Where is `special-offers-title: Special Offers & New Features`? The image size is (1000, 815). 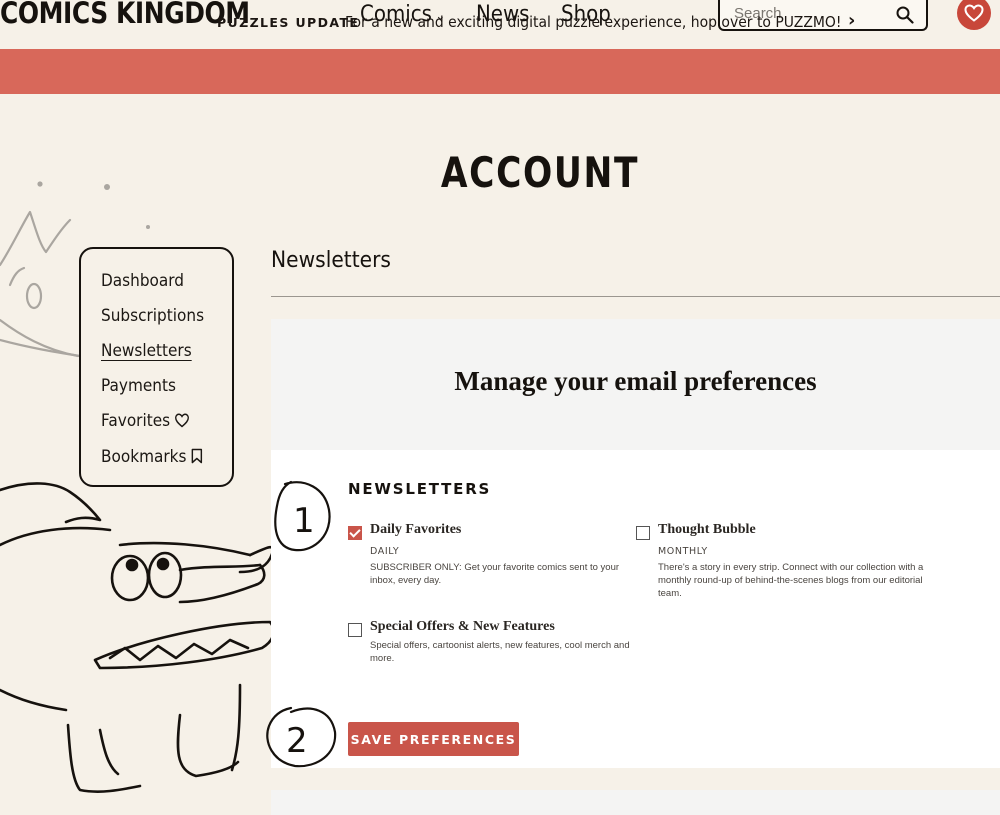 special-offers-title: Special Offers & New Features is located at coordinates (462, 627).